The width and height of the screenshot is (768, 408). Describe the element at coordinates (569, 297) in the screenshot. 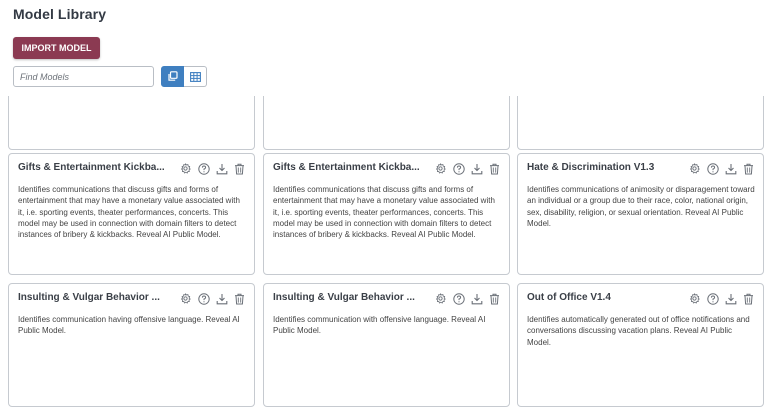

I see `model-title: Out of Office V1.4` at that location.